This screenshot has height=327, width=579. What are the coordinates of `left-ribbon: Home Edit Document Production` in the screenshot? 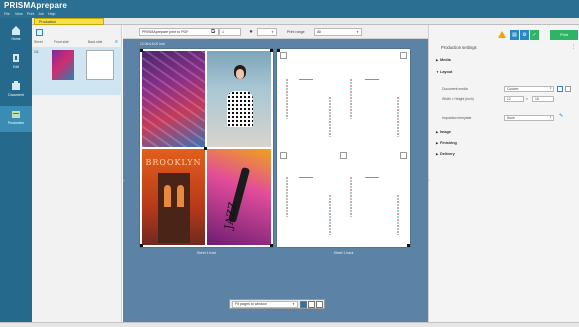 It's located at (16, 172).